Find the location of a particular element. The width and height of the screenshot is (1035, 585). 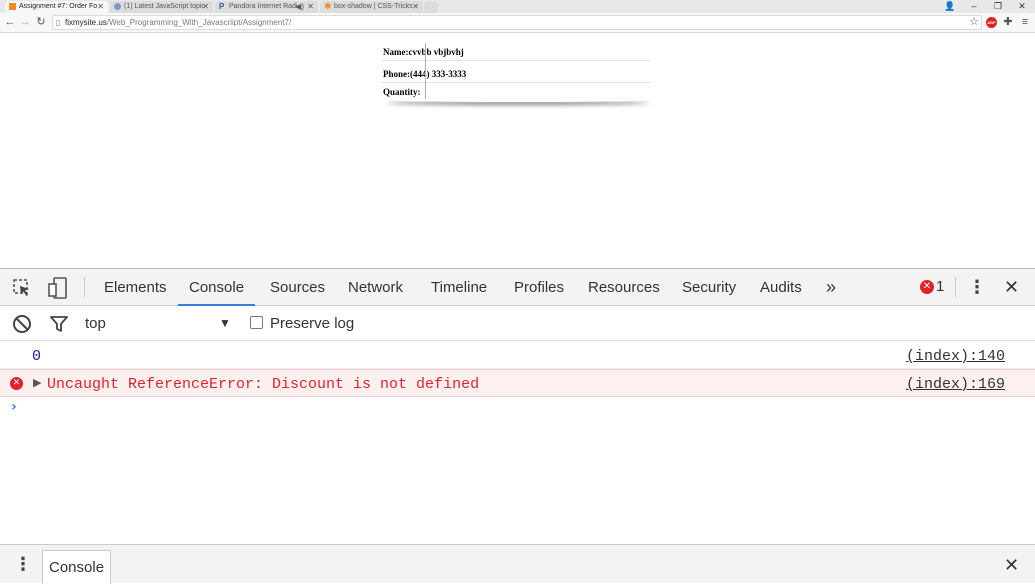

tab-timeline: Timeline is located at coordinates (459, 287).